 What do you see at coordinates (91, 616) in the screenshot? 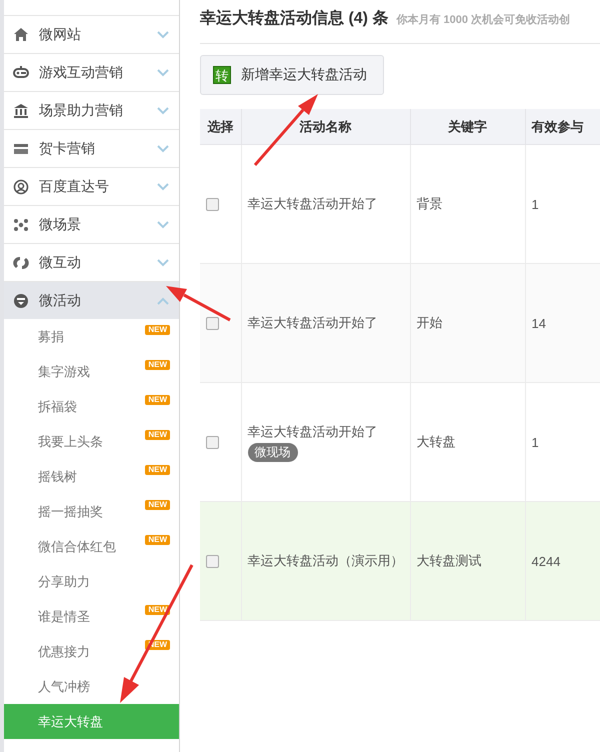
I see `submenu-item: 谁是情圣 NEW` at bounding box center [91, 616].